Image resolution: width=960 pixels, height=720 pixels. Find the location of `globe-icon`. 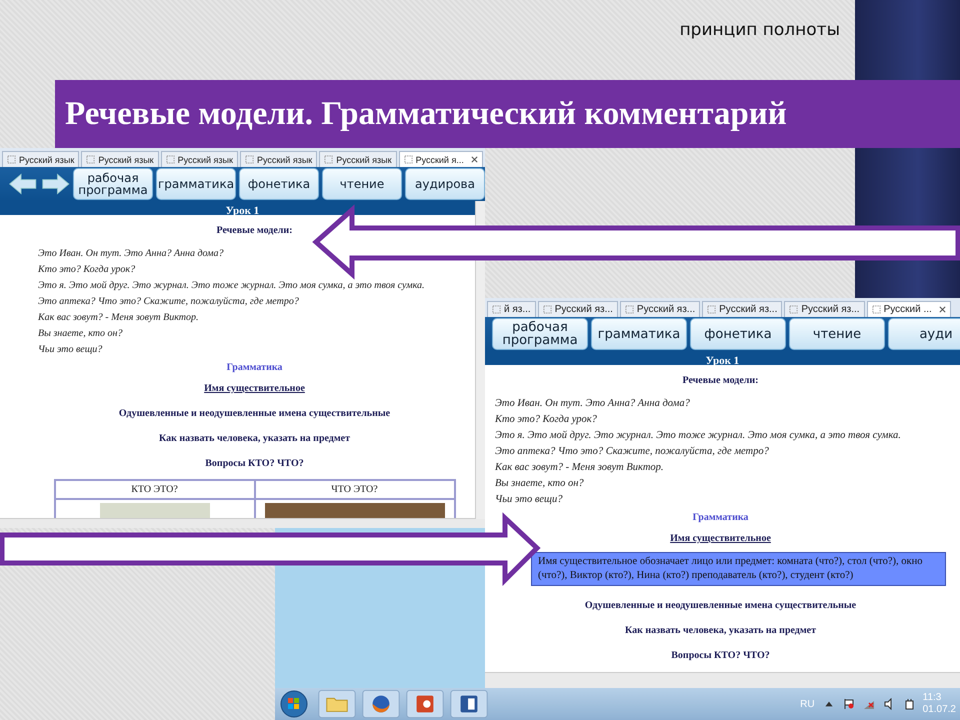

globe-icon is located at coordinates (381, 704).